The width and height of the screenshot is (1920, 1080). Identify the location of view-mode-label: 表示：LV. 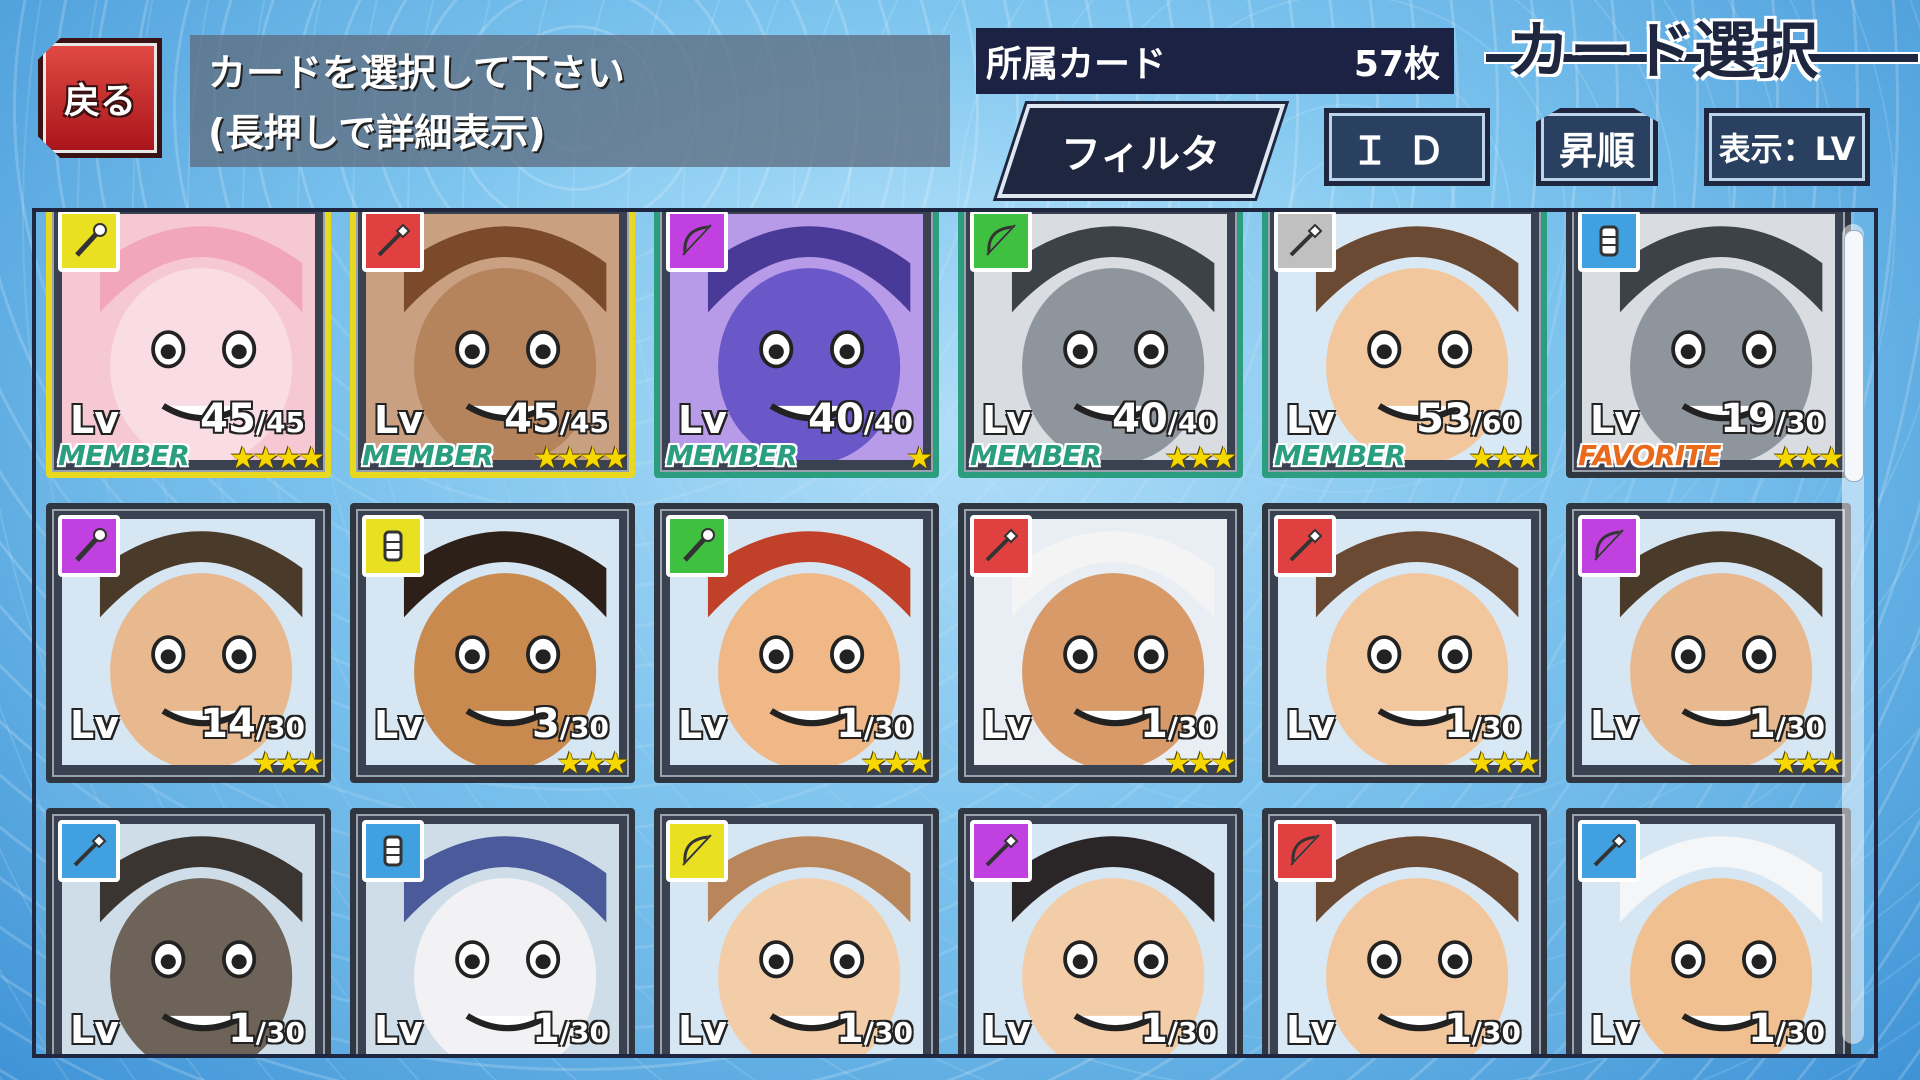
(1787, 149).